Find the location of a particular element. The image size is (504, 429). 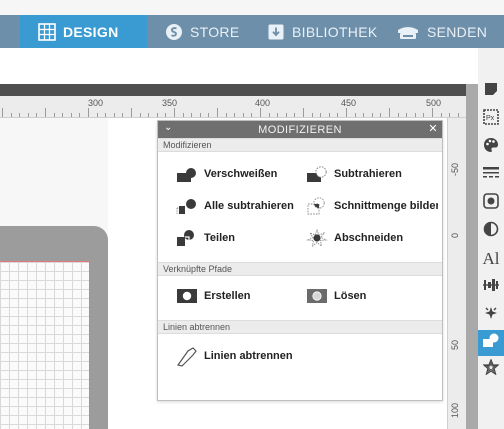

divide-icon is located at coordinates (187, 238).